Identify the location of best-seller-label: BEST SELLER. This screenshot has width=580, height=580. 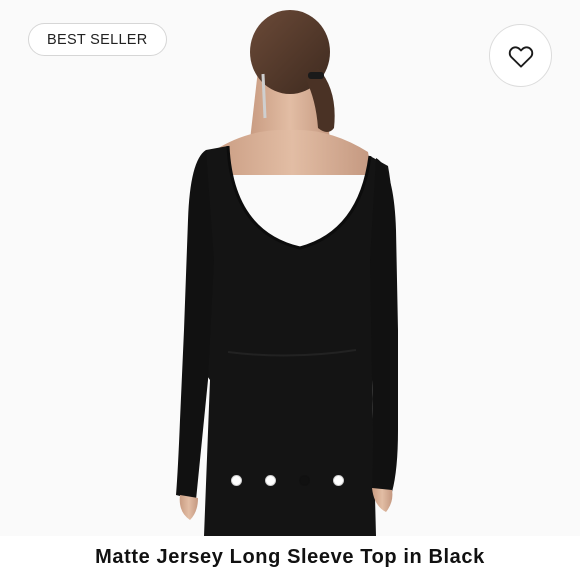
(97, 39).